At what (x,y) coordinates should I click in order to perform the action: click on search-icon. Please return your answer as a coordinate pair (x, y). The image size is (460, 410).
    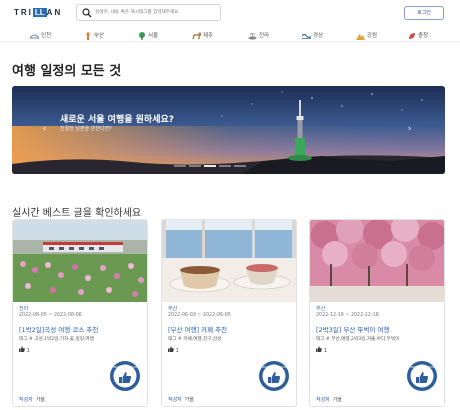
    Looking at the image, I should click on (87, 13).